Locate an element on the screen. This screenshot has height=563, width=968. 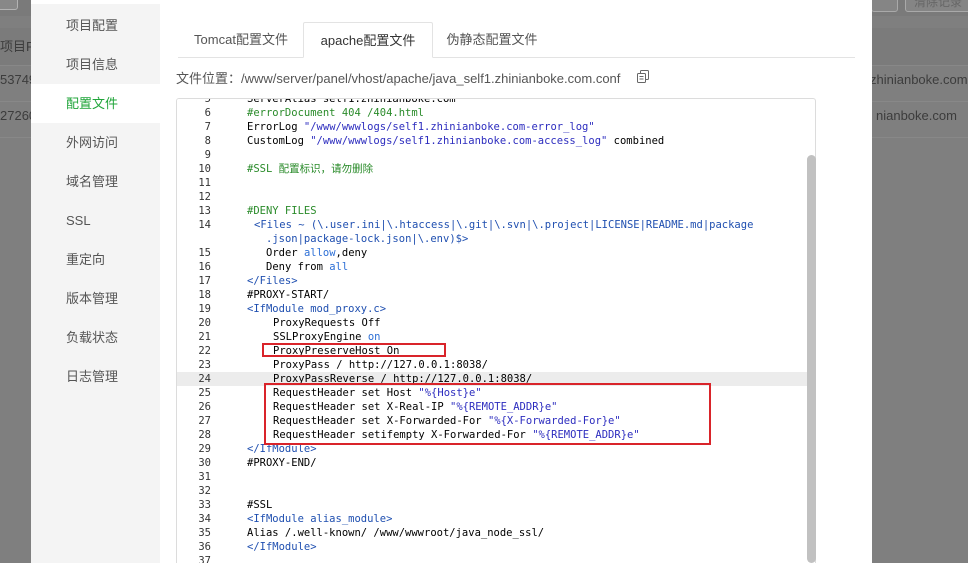
code-text: RequestHeader set Host "%{Host}e" is located at coordinates (377, 393).